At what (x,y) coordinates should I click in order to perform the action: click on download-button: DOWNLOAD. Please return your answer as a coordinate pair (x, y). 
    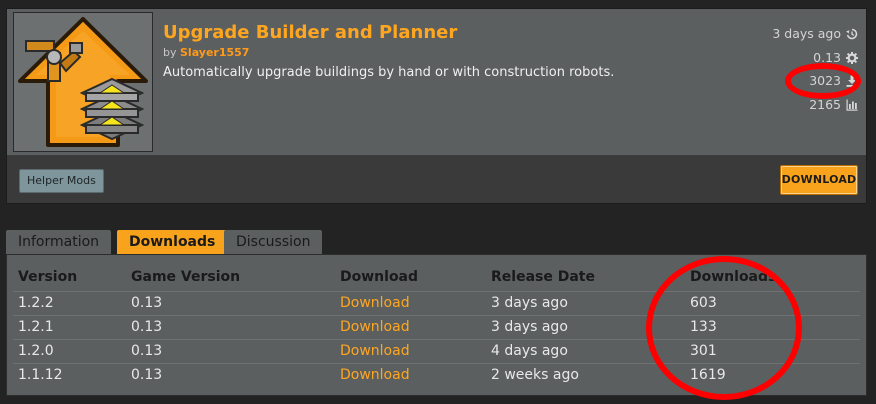
    Looking at the image, I should click on (819, 180).